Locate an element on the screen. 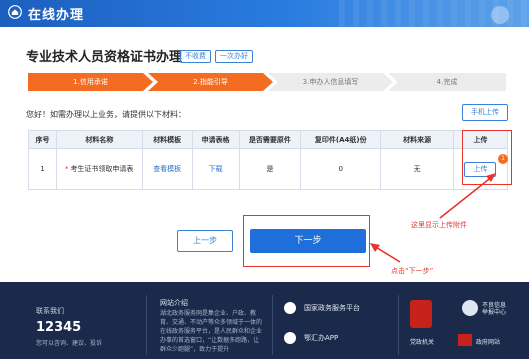 The width and height of the screenshot is (529, 359). upload-hint-annotation: 这里显示上传附件 is located at coordinates (439, 225).